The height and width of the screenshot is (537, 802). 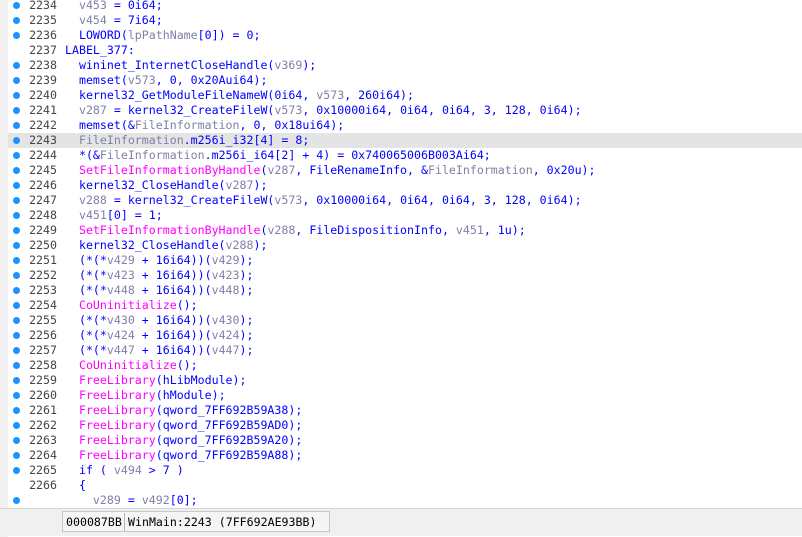 What do you see at coordinates (166, 245) in the screenshot?
I see `code-text: kernel32_CloseHandle(v288);` at bounding box center [166, 245].